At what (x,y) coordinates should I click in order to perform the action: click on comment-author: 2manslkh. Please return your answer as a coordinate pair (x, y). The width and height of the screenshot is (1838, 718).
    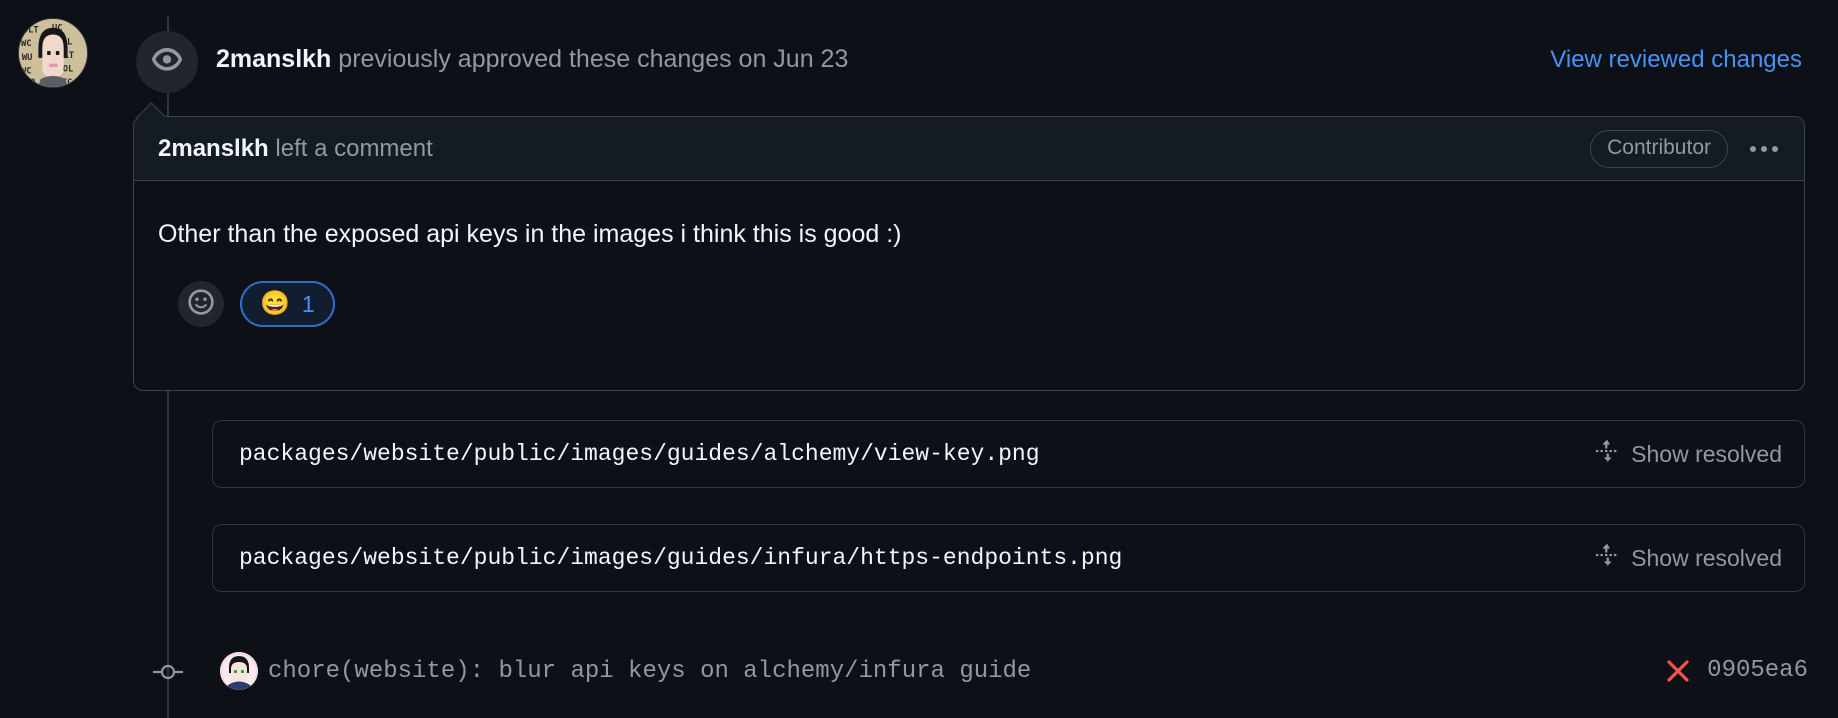
    Looking at the image, I should click on (213, 148).